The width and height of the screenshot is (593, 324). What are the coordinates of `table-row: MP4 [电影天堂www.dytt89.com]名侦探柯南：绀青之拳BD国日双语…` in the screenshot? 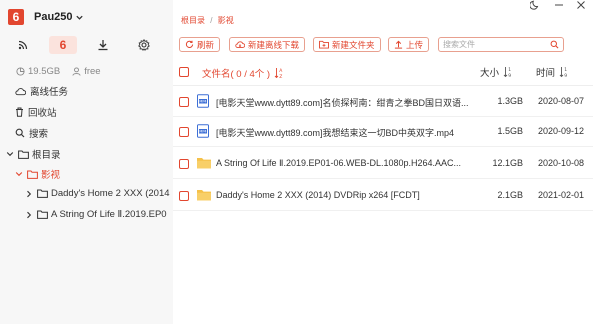 It's located at (383, 102).